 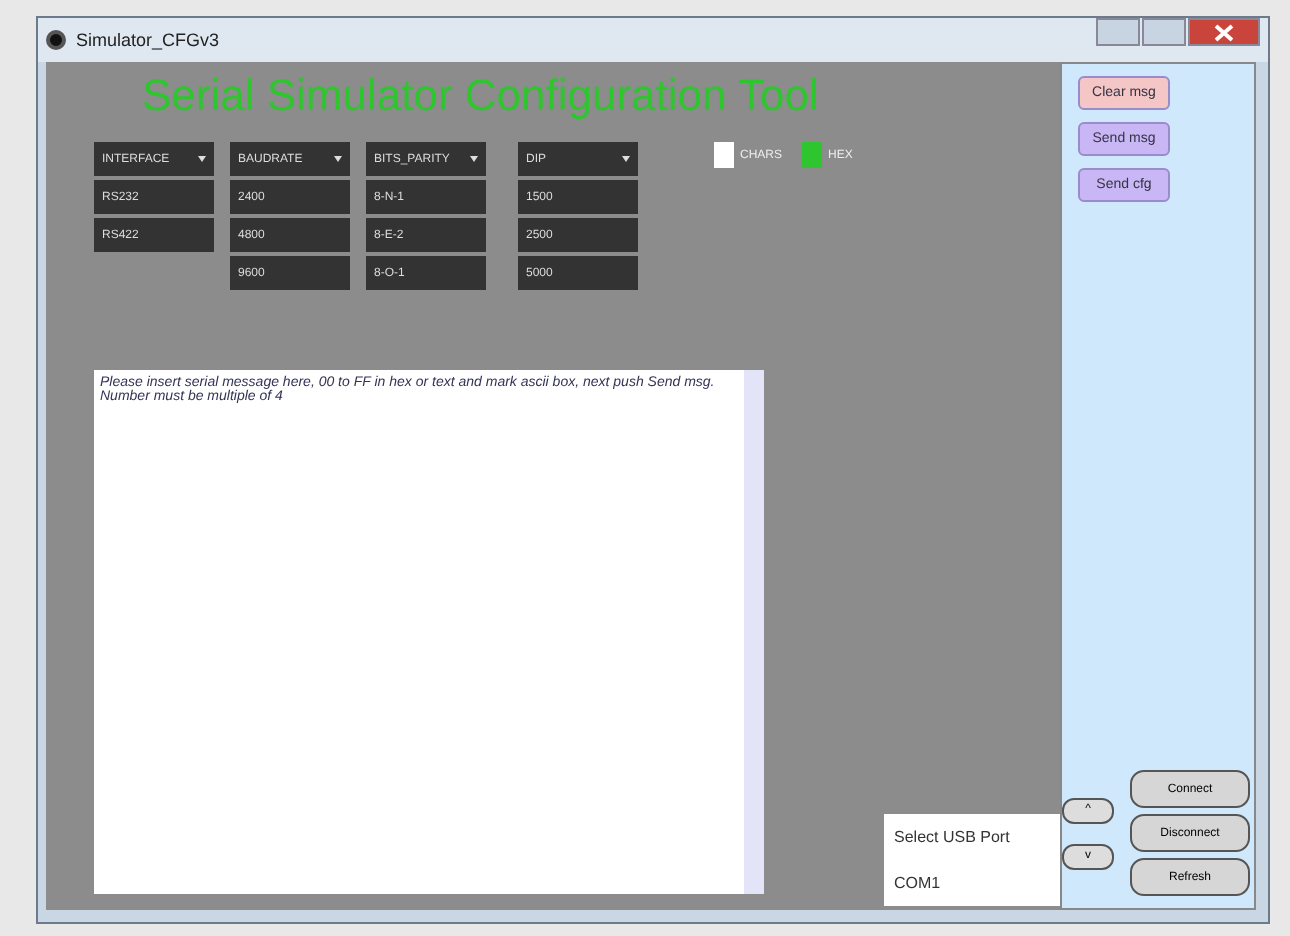 I want to click on close-icon, so click(x=1224, y=32).